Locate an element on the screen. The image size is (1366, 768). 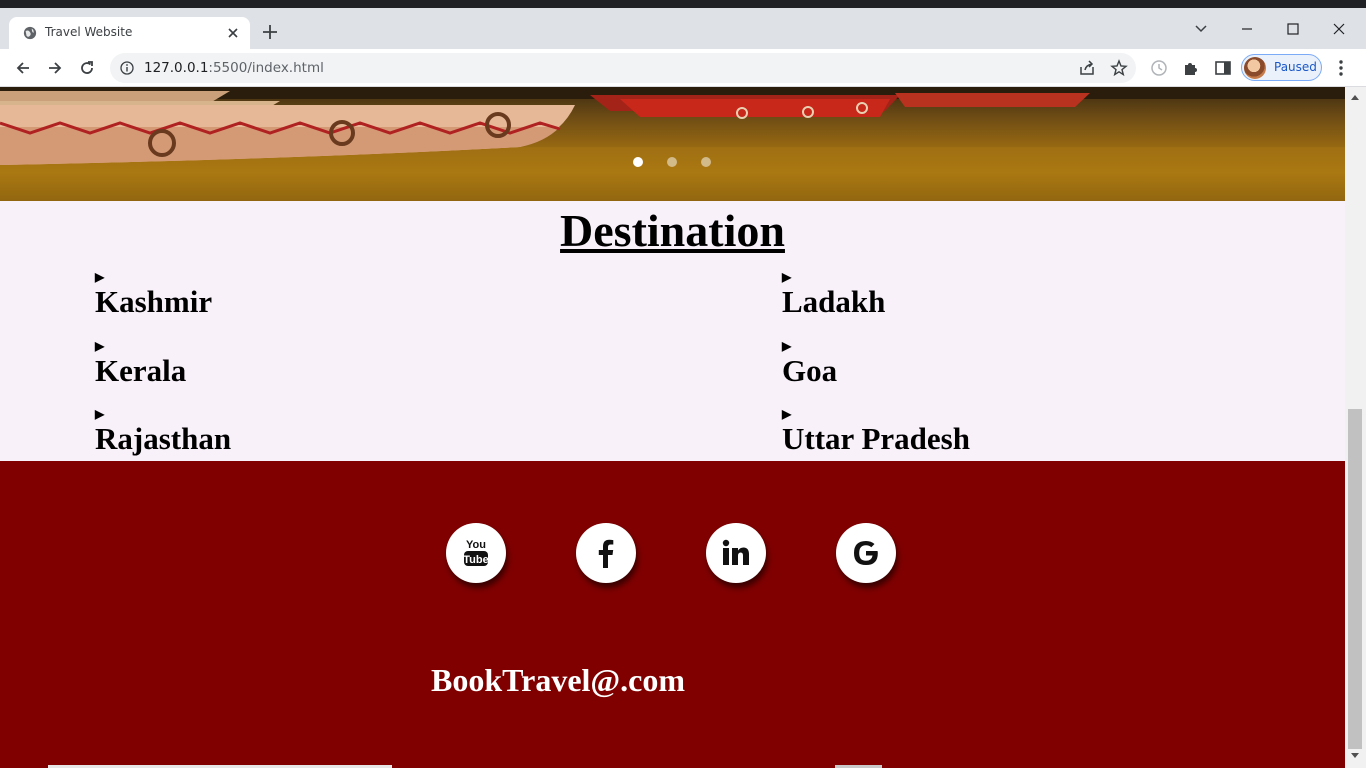
facebook-icon is located at coordinates (606, 553).